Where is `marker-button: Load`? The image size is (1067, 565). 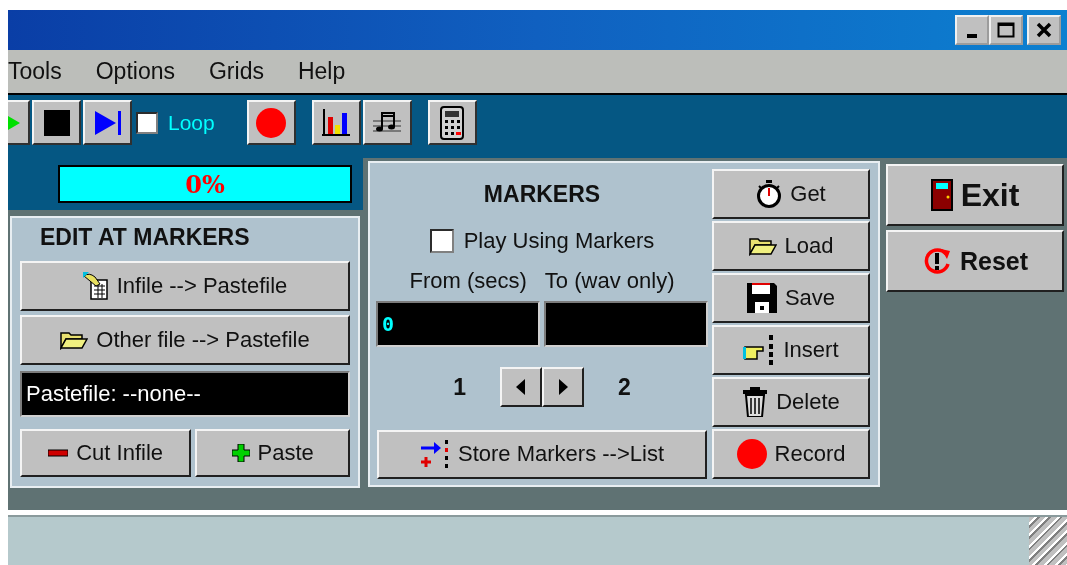
marker-button: Load is located at coordinates (791, 246).